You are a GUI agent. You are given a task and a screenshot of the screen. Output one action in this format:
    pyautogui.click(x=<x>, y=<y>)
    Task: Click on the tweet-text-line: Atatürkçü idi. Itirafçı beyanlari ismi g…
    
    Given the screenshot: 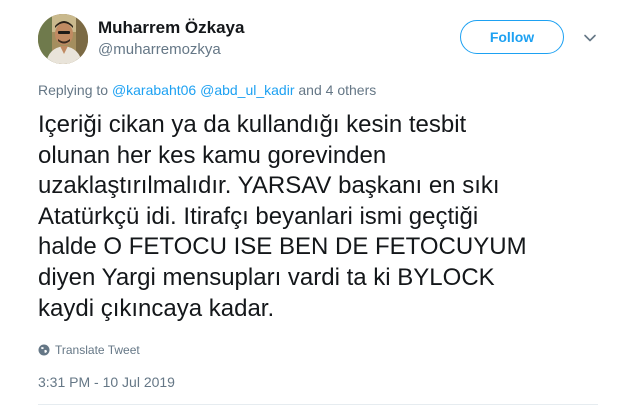 What is the action you would take?
    pyautogui.click(x=258, y=216)
    